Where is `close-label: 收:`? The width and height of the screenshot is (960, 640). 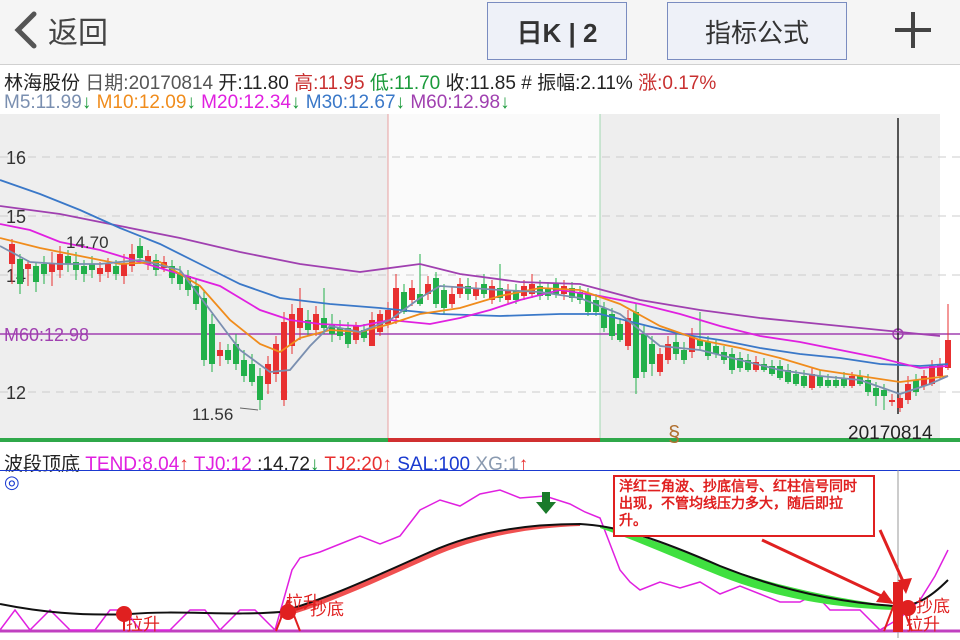
close-label: 收: is located at coordinates (457, 83).